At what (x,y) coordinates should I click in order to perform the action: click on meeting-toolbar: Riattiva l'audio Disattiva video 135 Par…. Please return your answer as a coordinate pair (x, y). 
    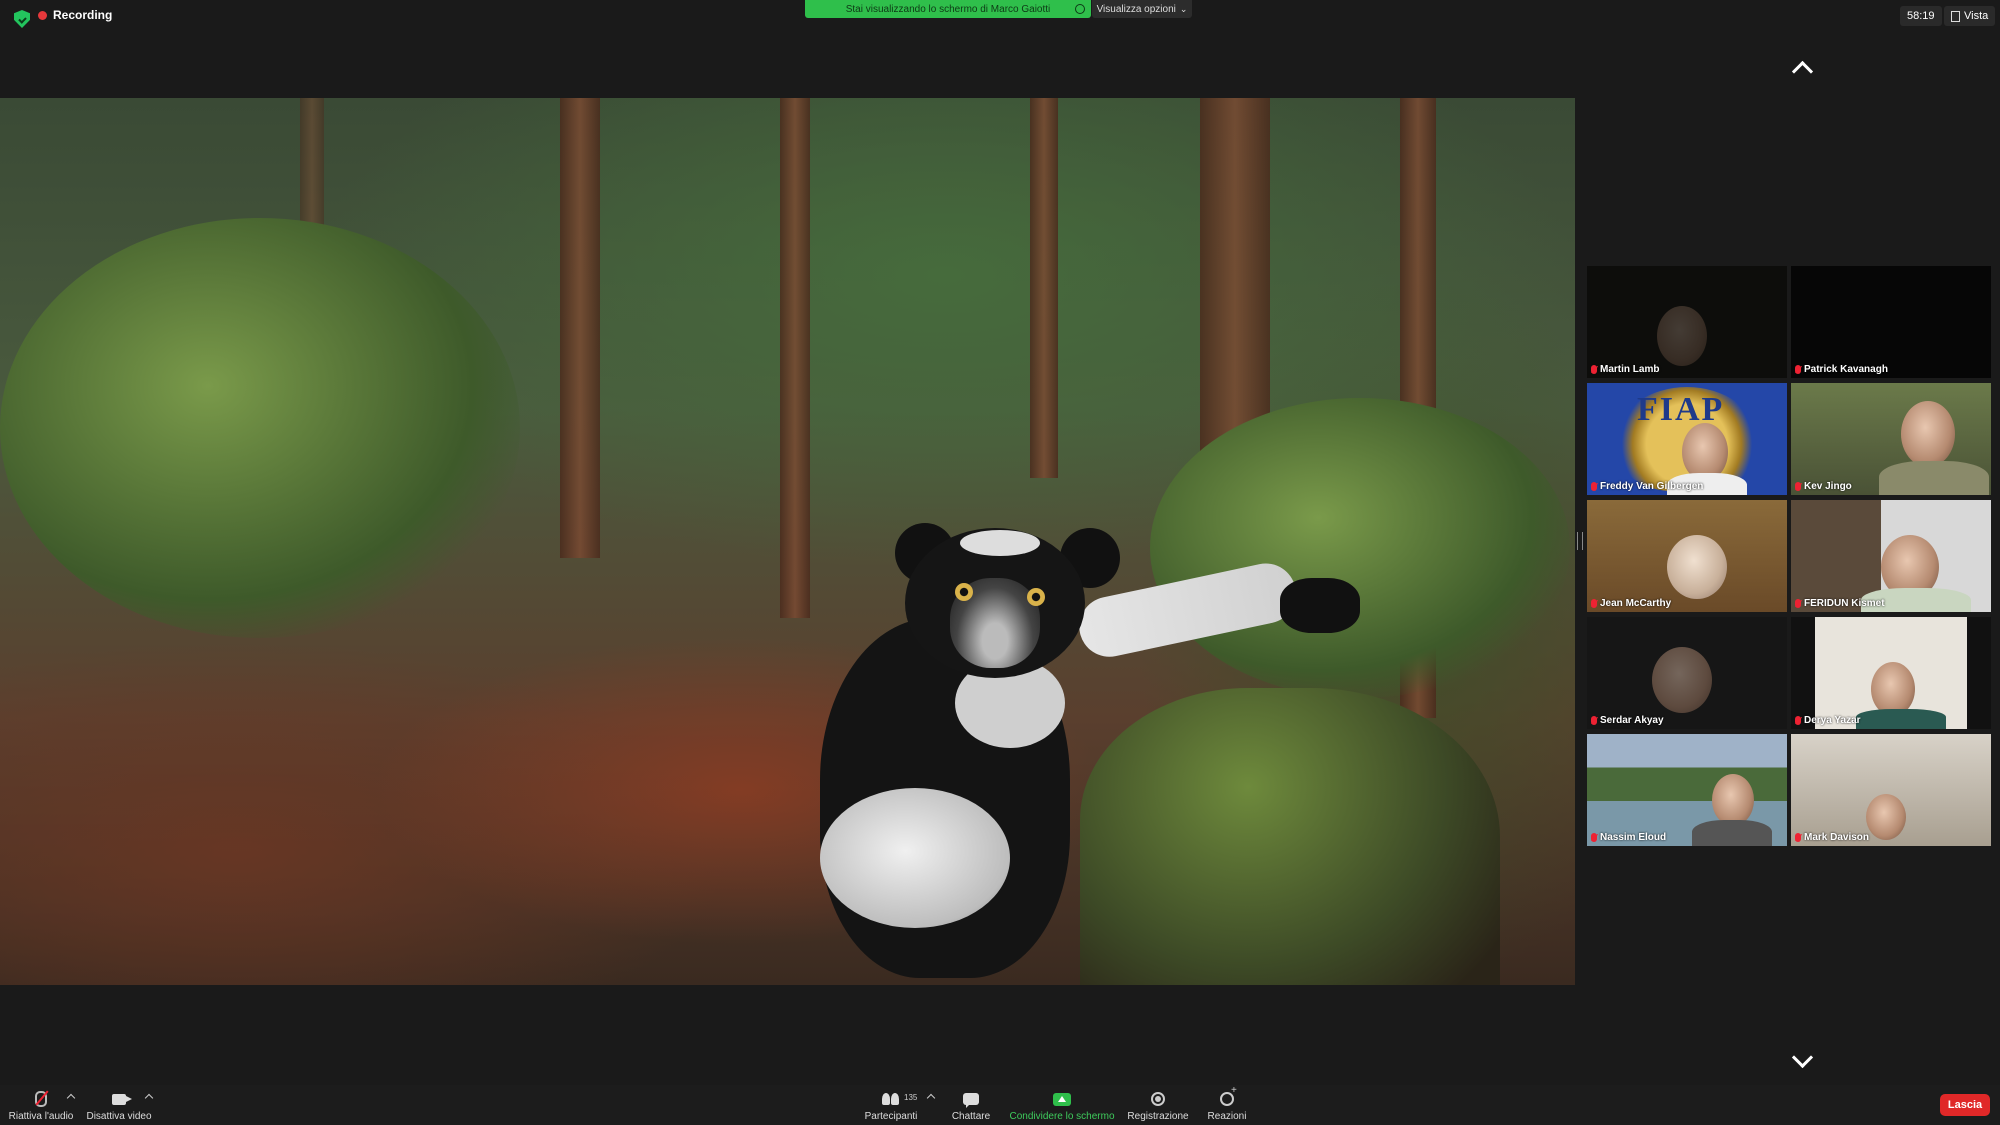
    Looking at the image, I should click on (1000, 1105).